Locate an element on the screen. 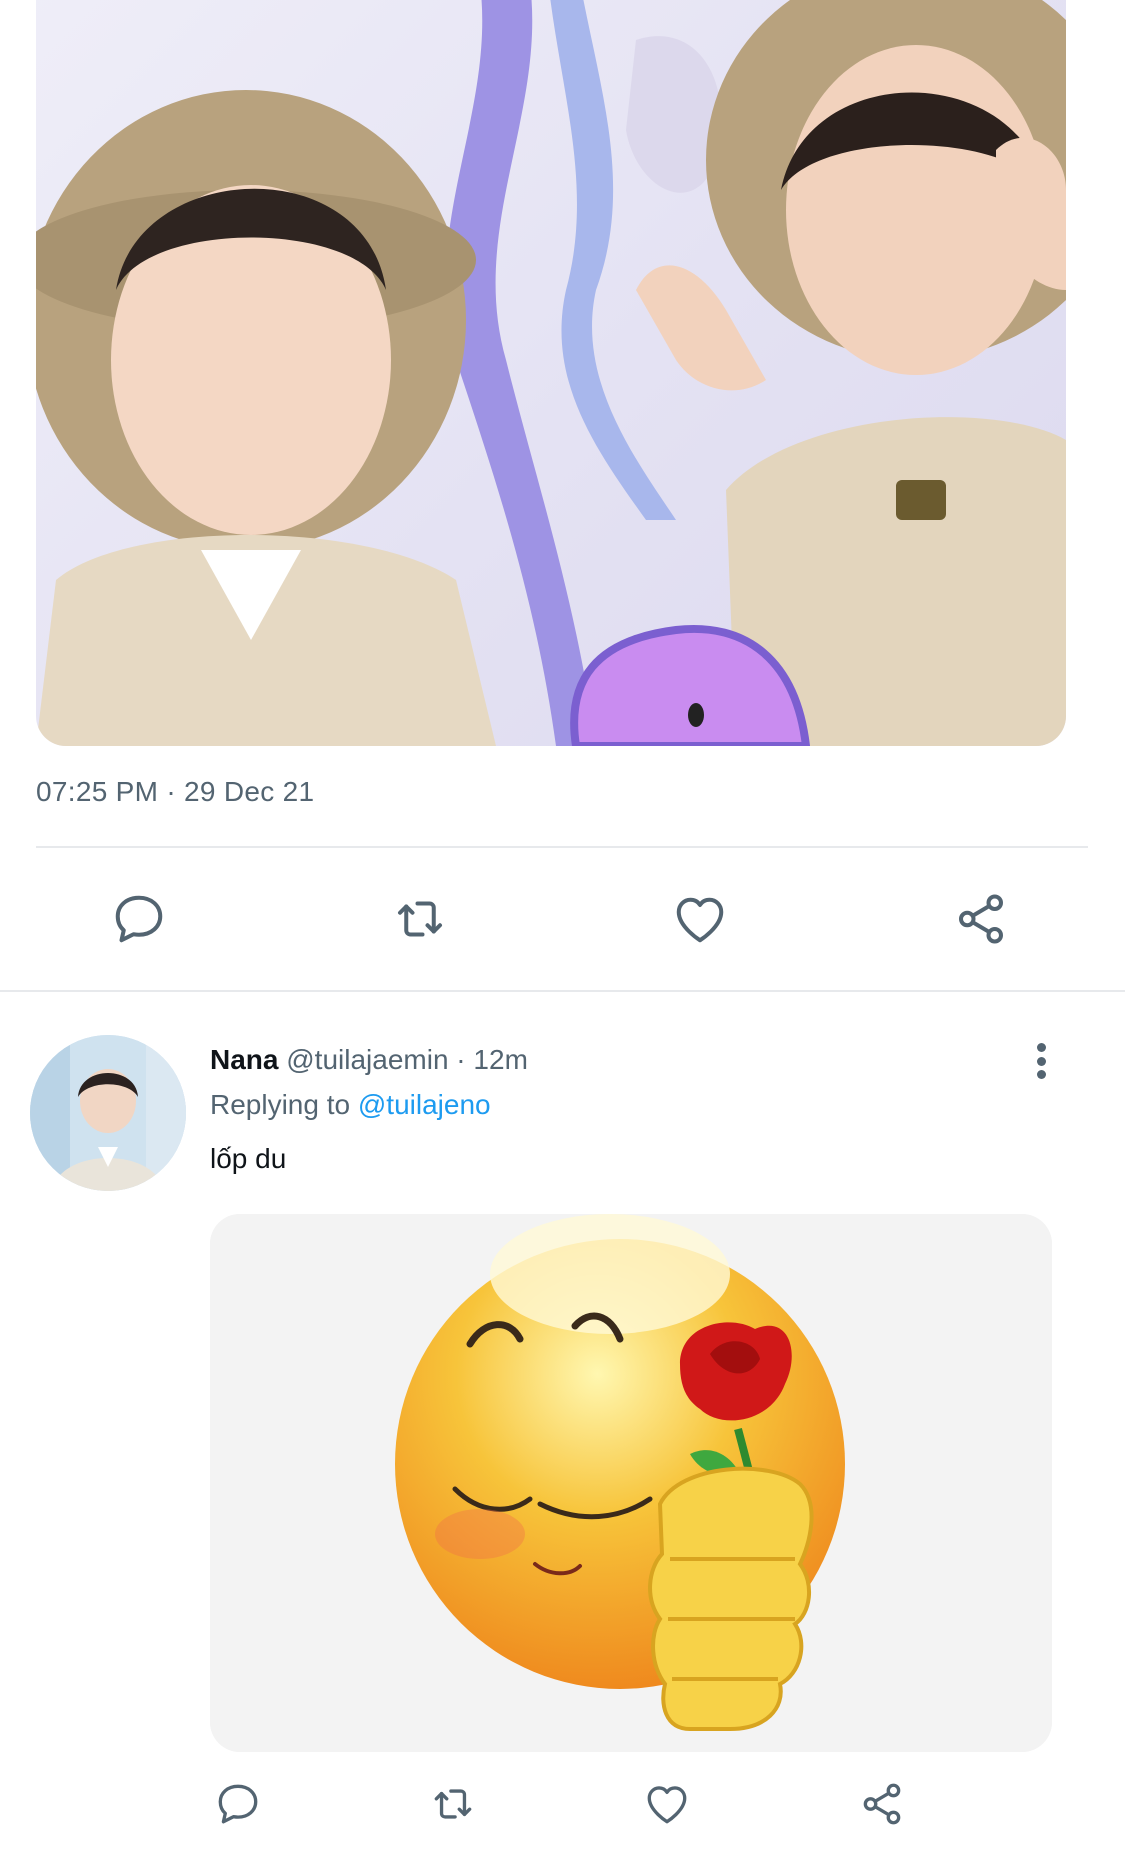 Image resolution: width=1125 pixels, height=1849 pixels. replying-prefix: Replying to is located at coordinates (284, 1104).